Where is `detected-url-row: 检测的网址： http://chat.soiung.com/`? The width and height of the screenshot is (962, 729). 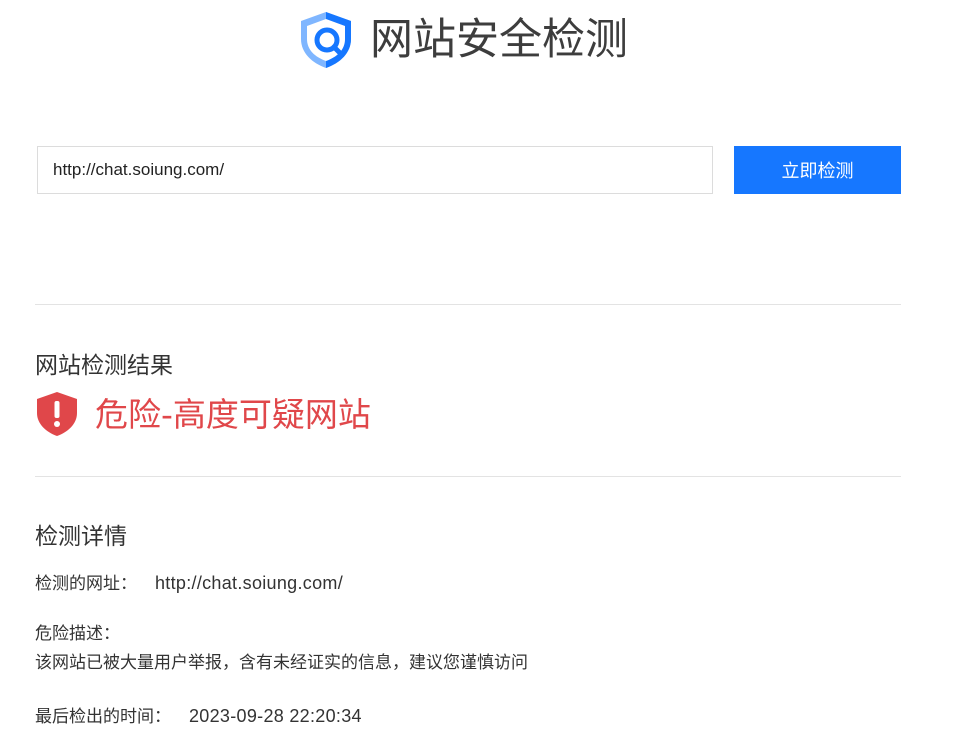
detected-url-row: 检测的网址： http://chat.soiung.com/ is located at coordinates (189, 583).